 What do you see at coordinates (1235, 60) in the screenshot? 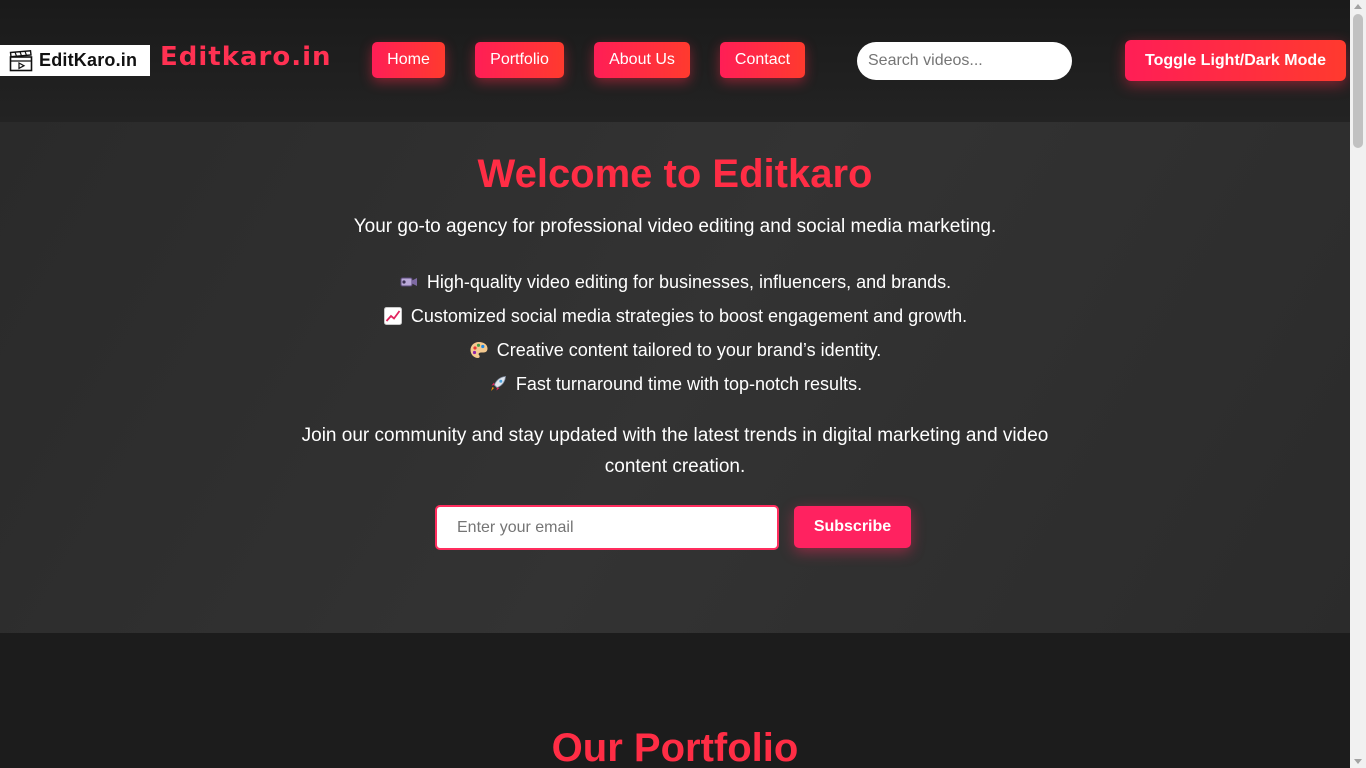
I see `theme-toggle-button: Toggle Light/Dark Mode` at bounding box center [1235, 60].